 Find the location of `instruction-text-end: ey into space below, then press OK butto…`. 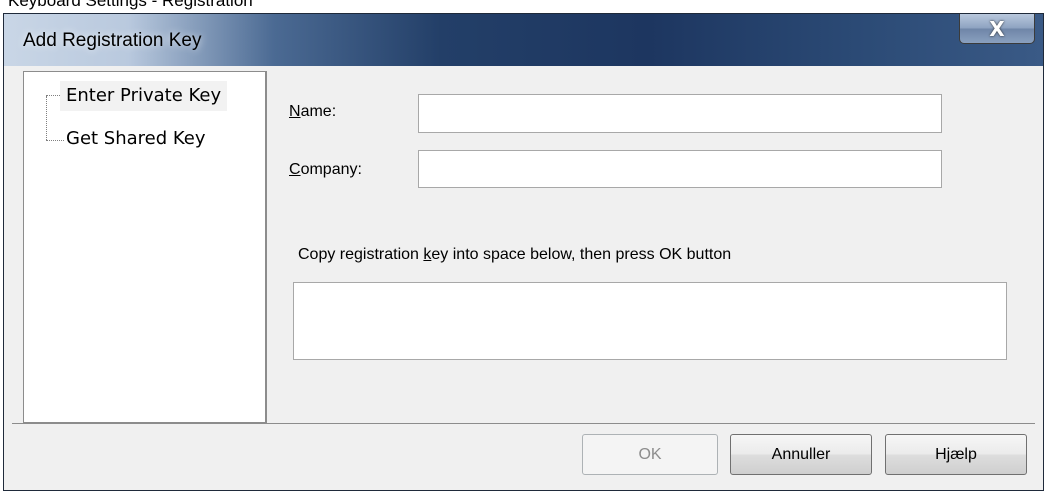

instruction-text-end: ey into space below, then press OK butto… is located at coordinates (581, 254).